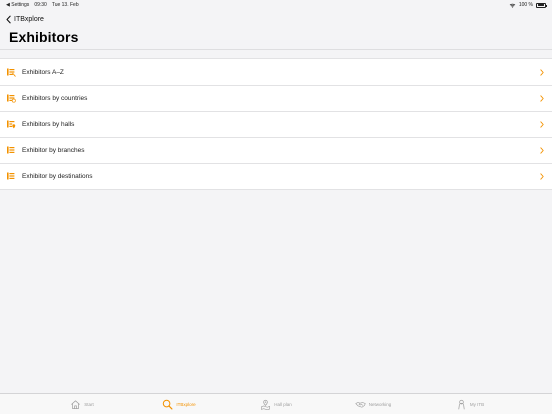  Describe the element at coordinates (82, 404) in the screenshot. I see `tab-start: Start` at that location.